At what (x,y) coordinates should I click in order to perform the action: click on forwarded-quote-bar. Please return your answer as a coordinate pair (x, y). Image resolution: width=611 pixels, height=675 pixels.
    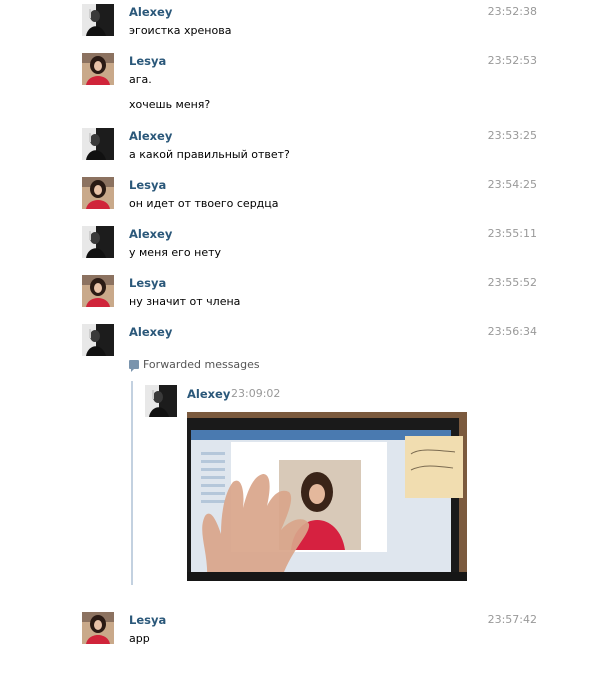
    Looking at the image, I should click on (132, 483).